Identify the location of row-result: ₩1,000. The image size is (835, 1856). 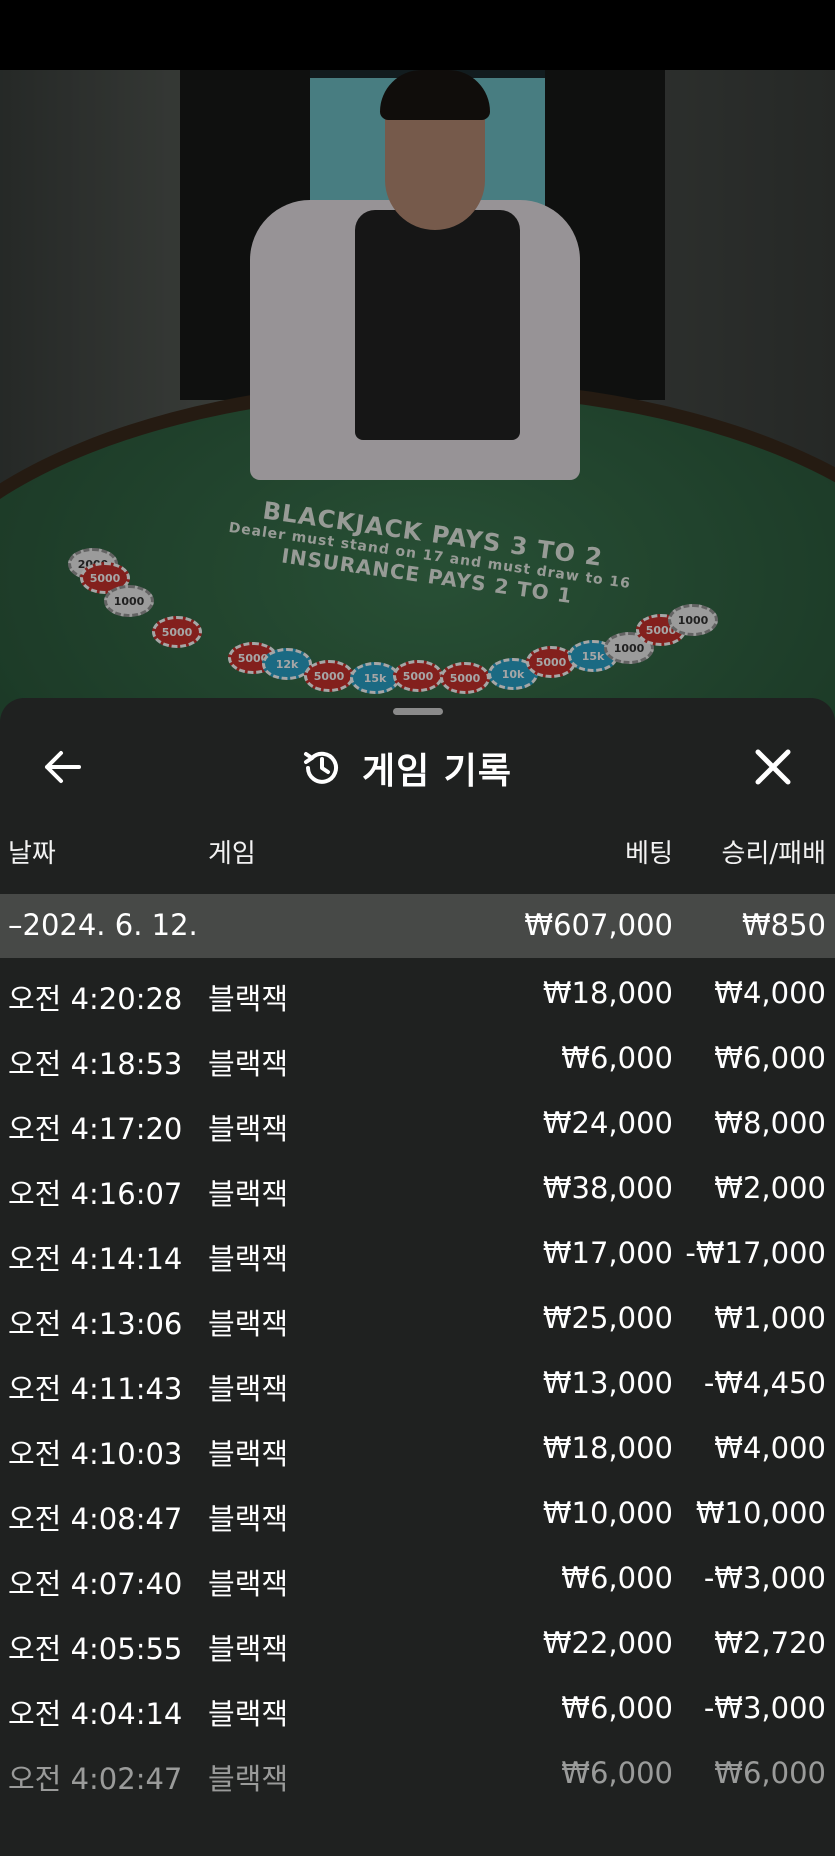
(770, 1318).